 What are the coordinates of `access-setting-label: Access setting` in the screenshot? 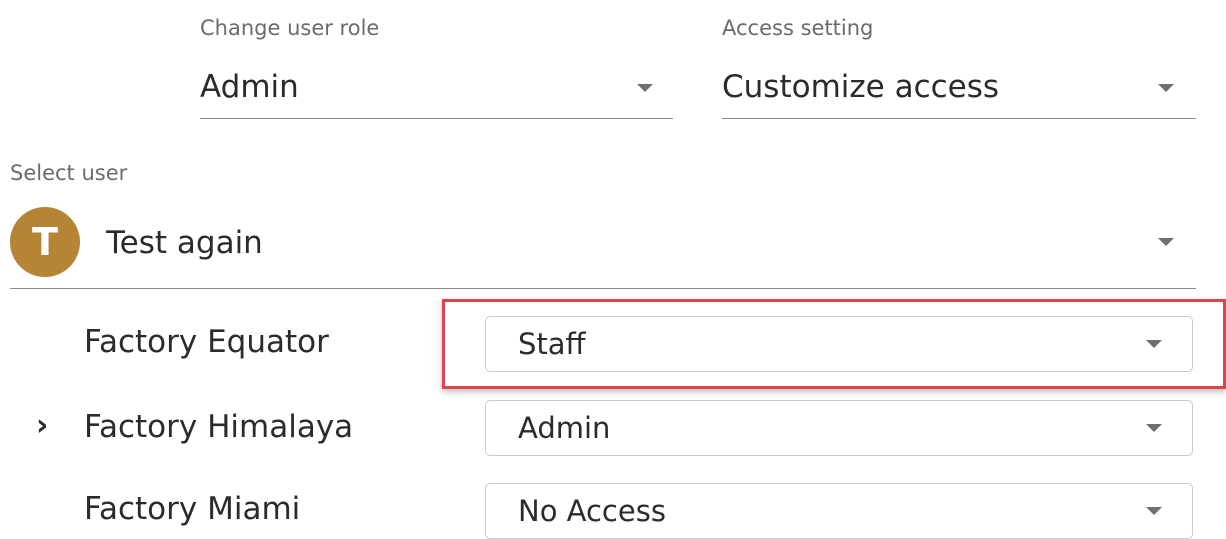 It's located at (798, 28).